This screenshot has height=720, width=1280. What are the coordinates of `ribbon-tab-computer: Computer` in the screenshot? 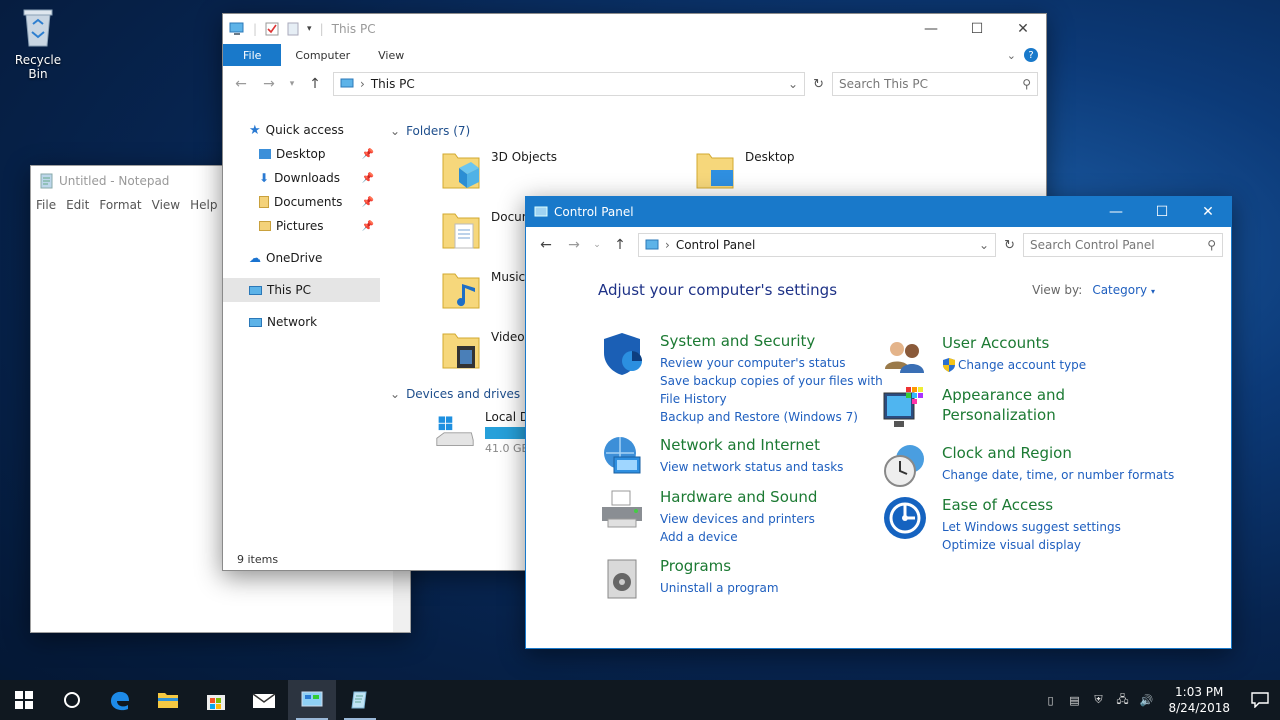 It's located at (322, 55).